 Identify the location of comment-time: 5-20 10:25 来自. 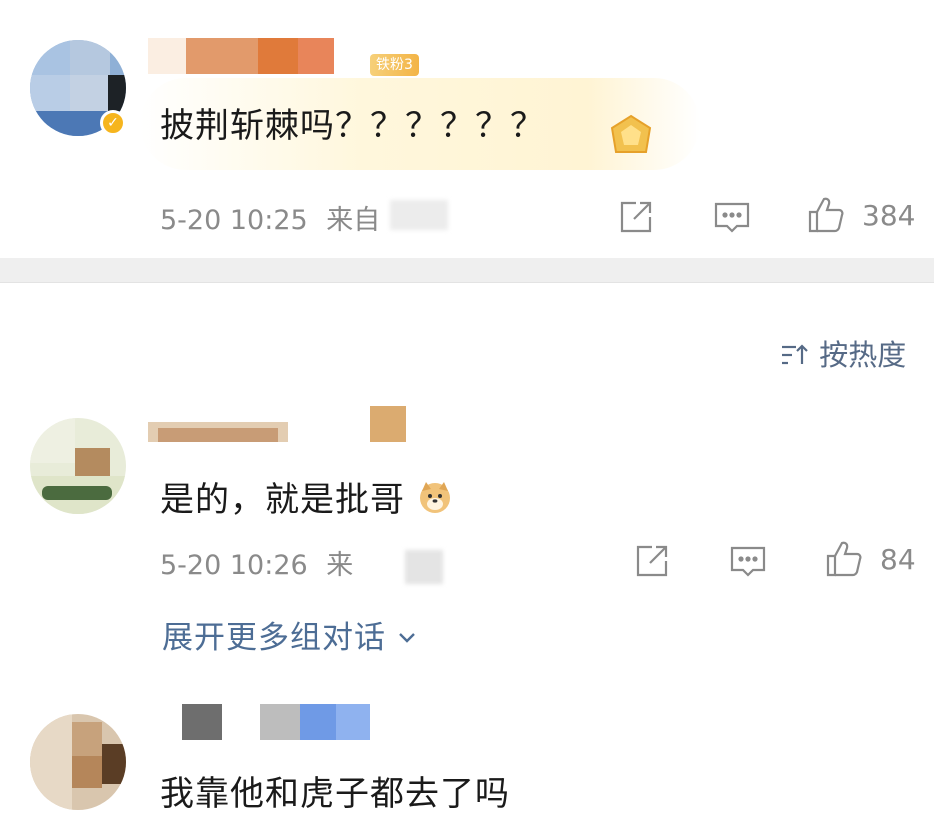
(270, 220).